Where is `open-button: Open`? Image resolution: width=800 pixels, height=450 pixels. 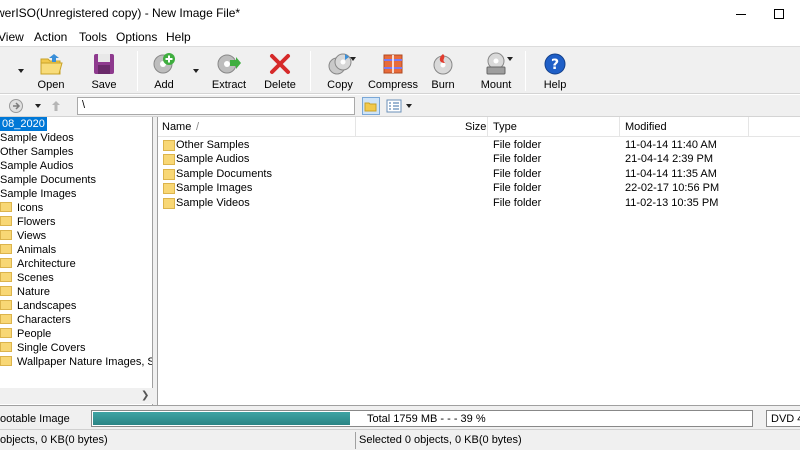 open-button: Open is located at coordinates (51, 72).